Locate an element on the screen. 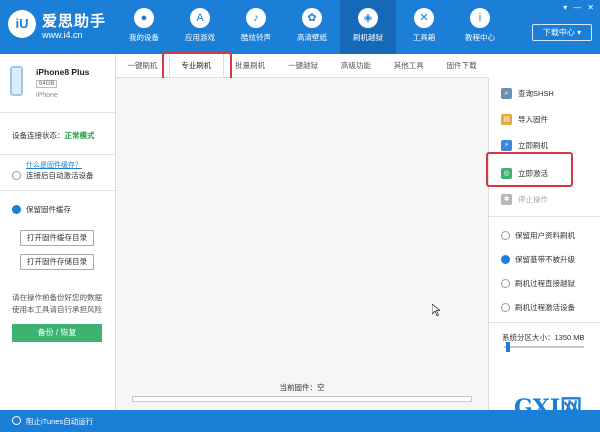 This screenshot has width=600, height=432. nav-toolbox: ✕ 工具箱 is located at coordinates (424, 27).